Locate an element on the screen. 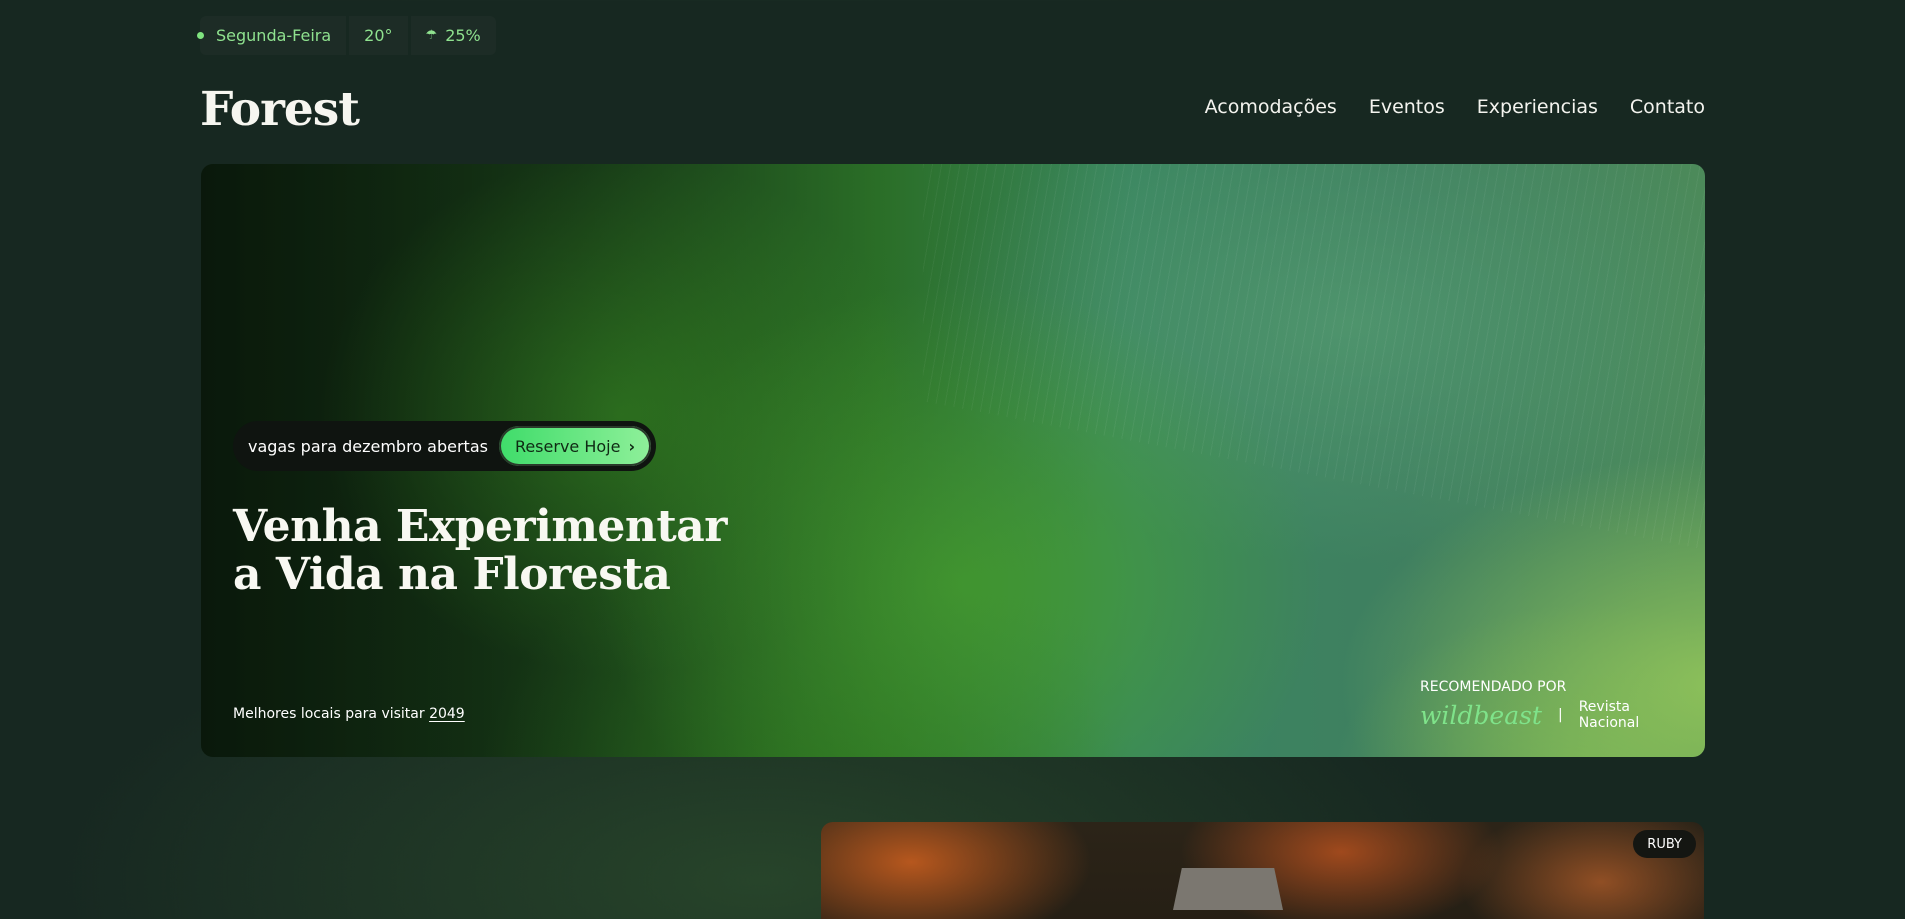 The image size is (1905, 919). card-badge: RUBY is located at coordinates (1664, 844).